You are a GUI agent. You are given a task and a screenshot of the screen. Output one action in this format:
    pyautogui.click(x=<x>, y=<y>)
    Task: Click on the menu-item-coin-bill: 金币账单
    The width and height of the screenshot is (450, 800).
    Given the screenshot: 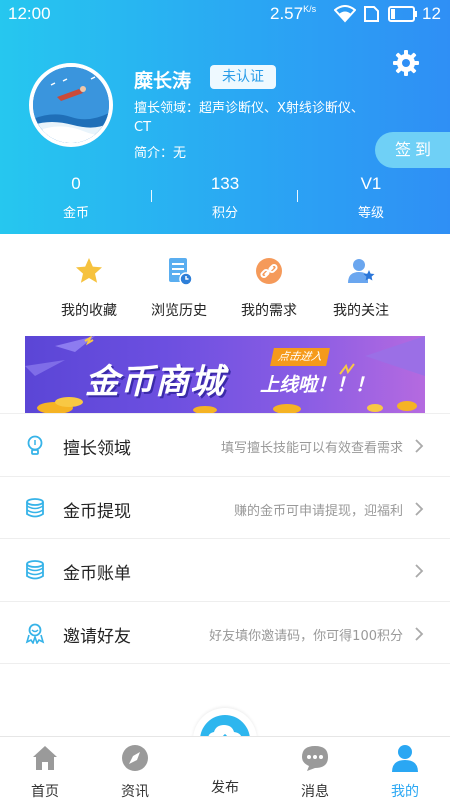 What is the action you would take?
    pyautogui.click(x=225, y=570)
    